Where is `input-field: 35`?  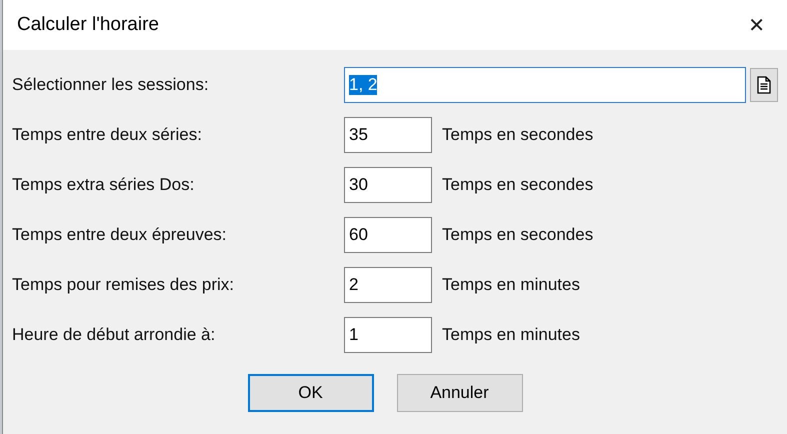
input-field: 35 is located at coordinates (388, 135).